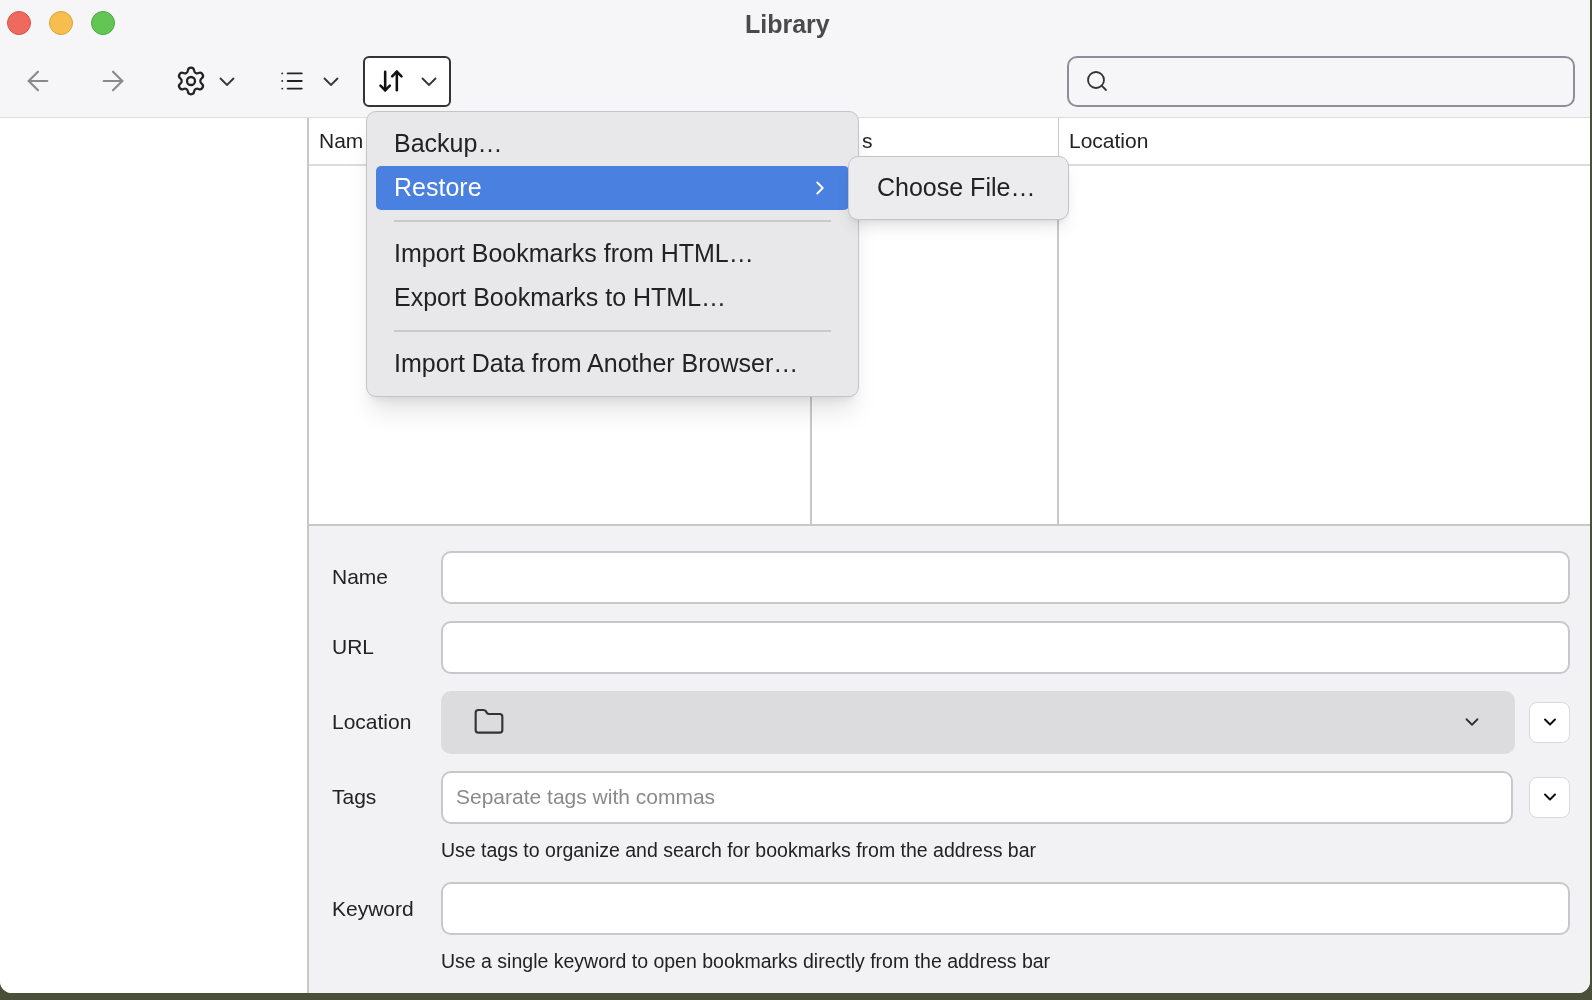  I want to click on search-icon, so click(1097, 81).